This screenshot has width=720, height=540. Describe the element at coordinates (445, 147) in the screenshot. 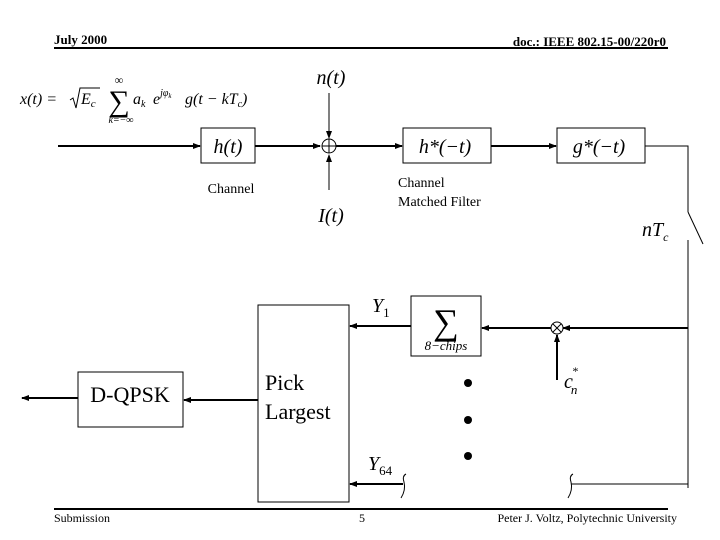

I see `matched-filter-expr: h*(−t)` at that location.